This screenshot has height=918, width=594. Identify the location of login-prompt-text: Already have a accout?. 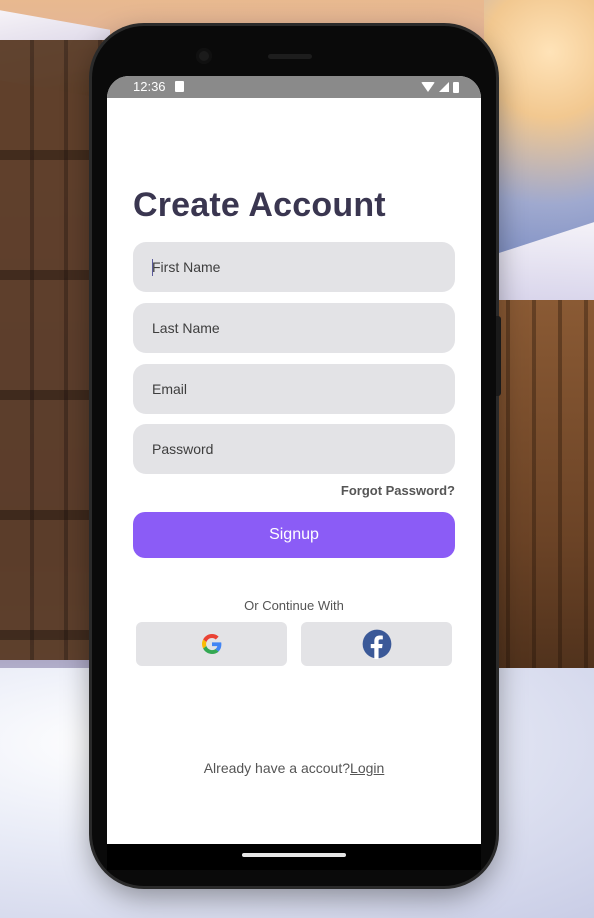
(277, 768).